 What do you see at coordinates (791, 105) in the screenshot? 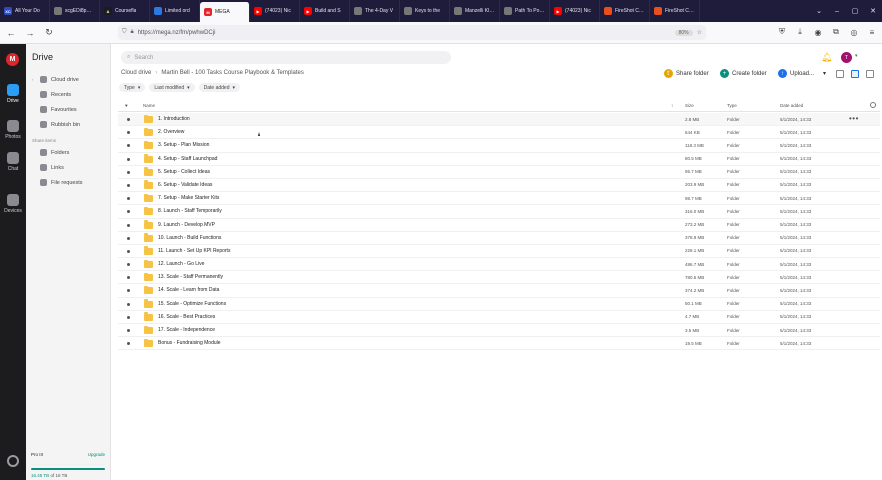
I see `column-date-added: Date added` at bounding box center [791, 105].